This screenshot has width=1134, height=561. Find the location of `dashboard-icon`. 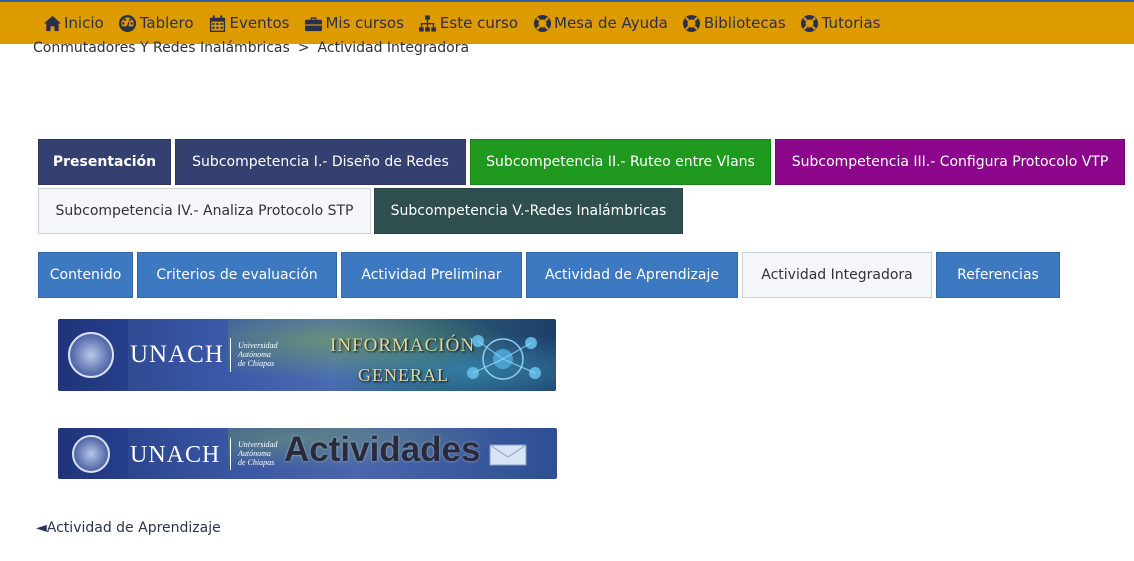

dashboard-icon is located at coordinates (128, 23).